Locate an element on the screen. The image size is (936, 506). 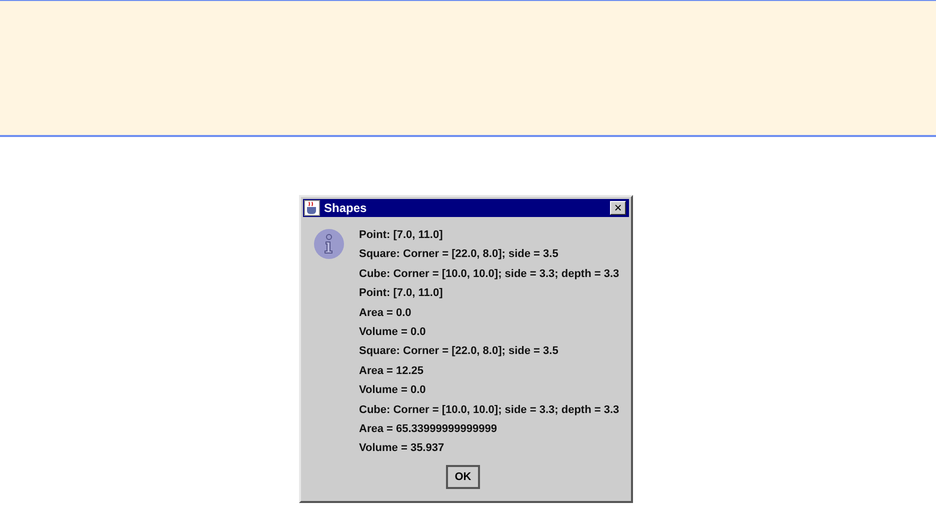
window-title: Shapes is located at coordinates (346, 208).